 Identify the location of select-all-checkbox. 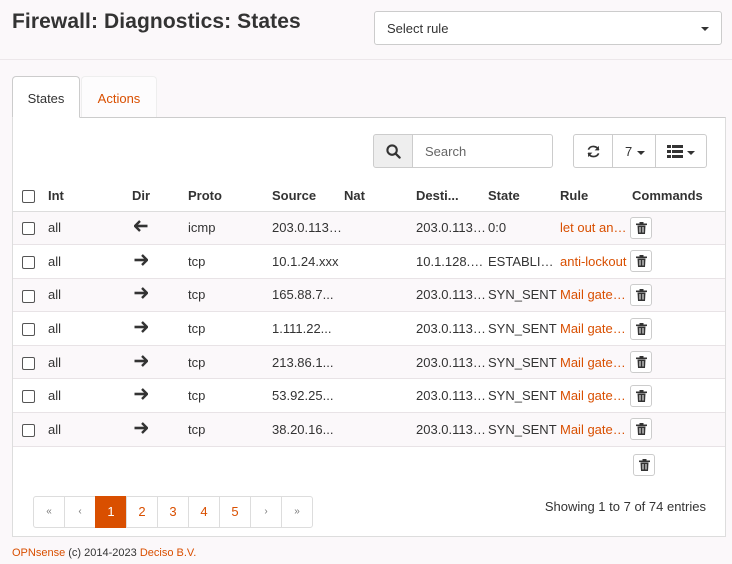
(28, 197).